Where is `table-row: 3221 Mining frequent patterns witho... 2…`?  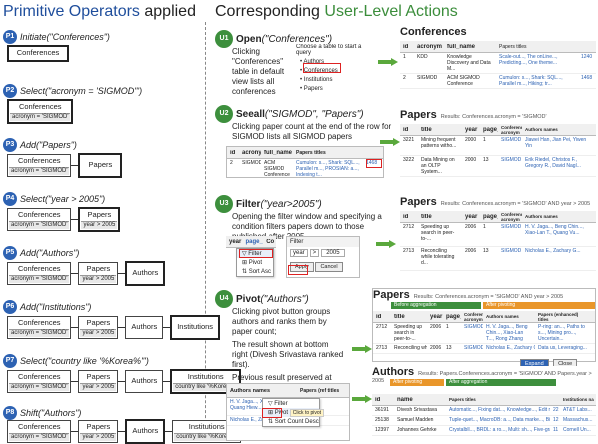
table-row: 3221 Mining frequent patterns witho... 2… is located at coordinates (498, 146).